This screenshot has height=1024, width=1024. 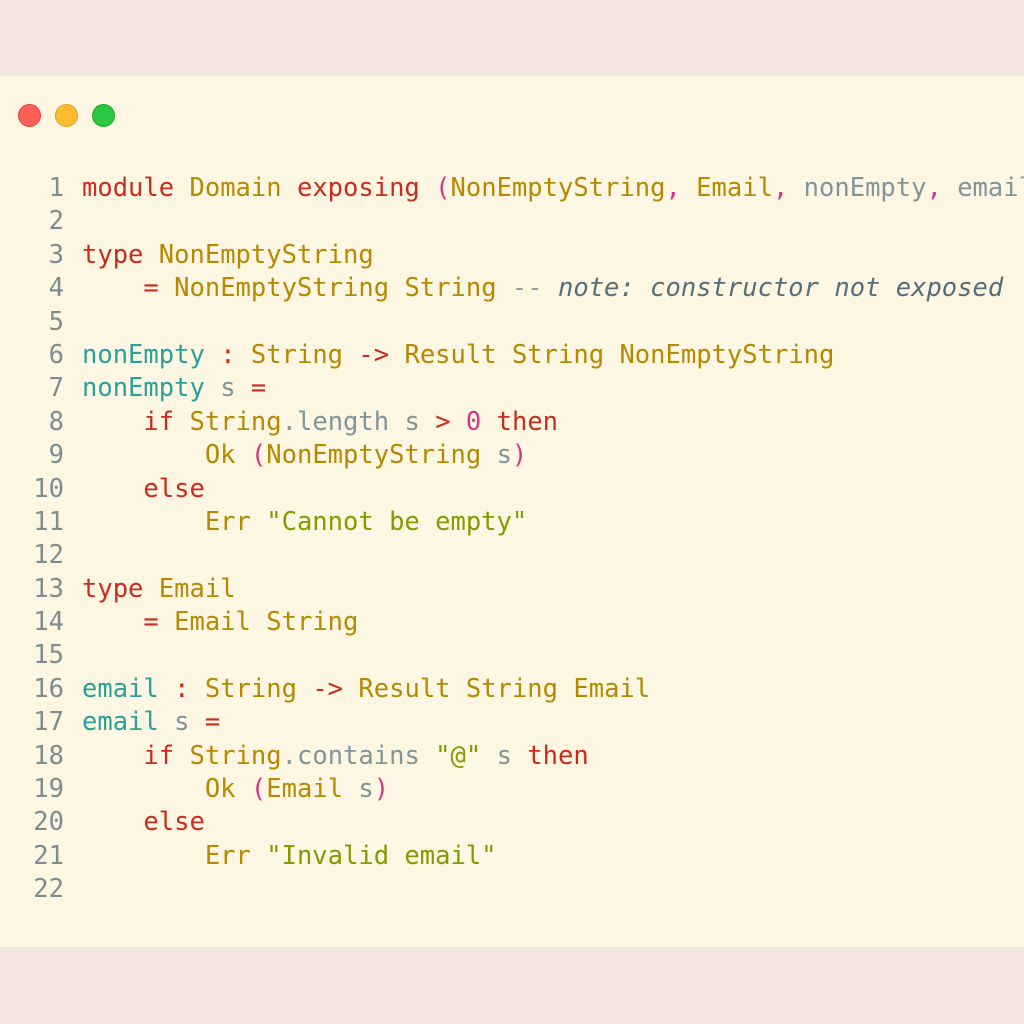 I want to click on line-source: type Email, so click(x=159, y=589).